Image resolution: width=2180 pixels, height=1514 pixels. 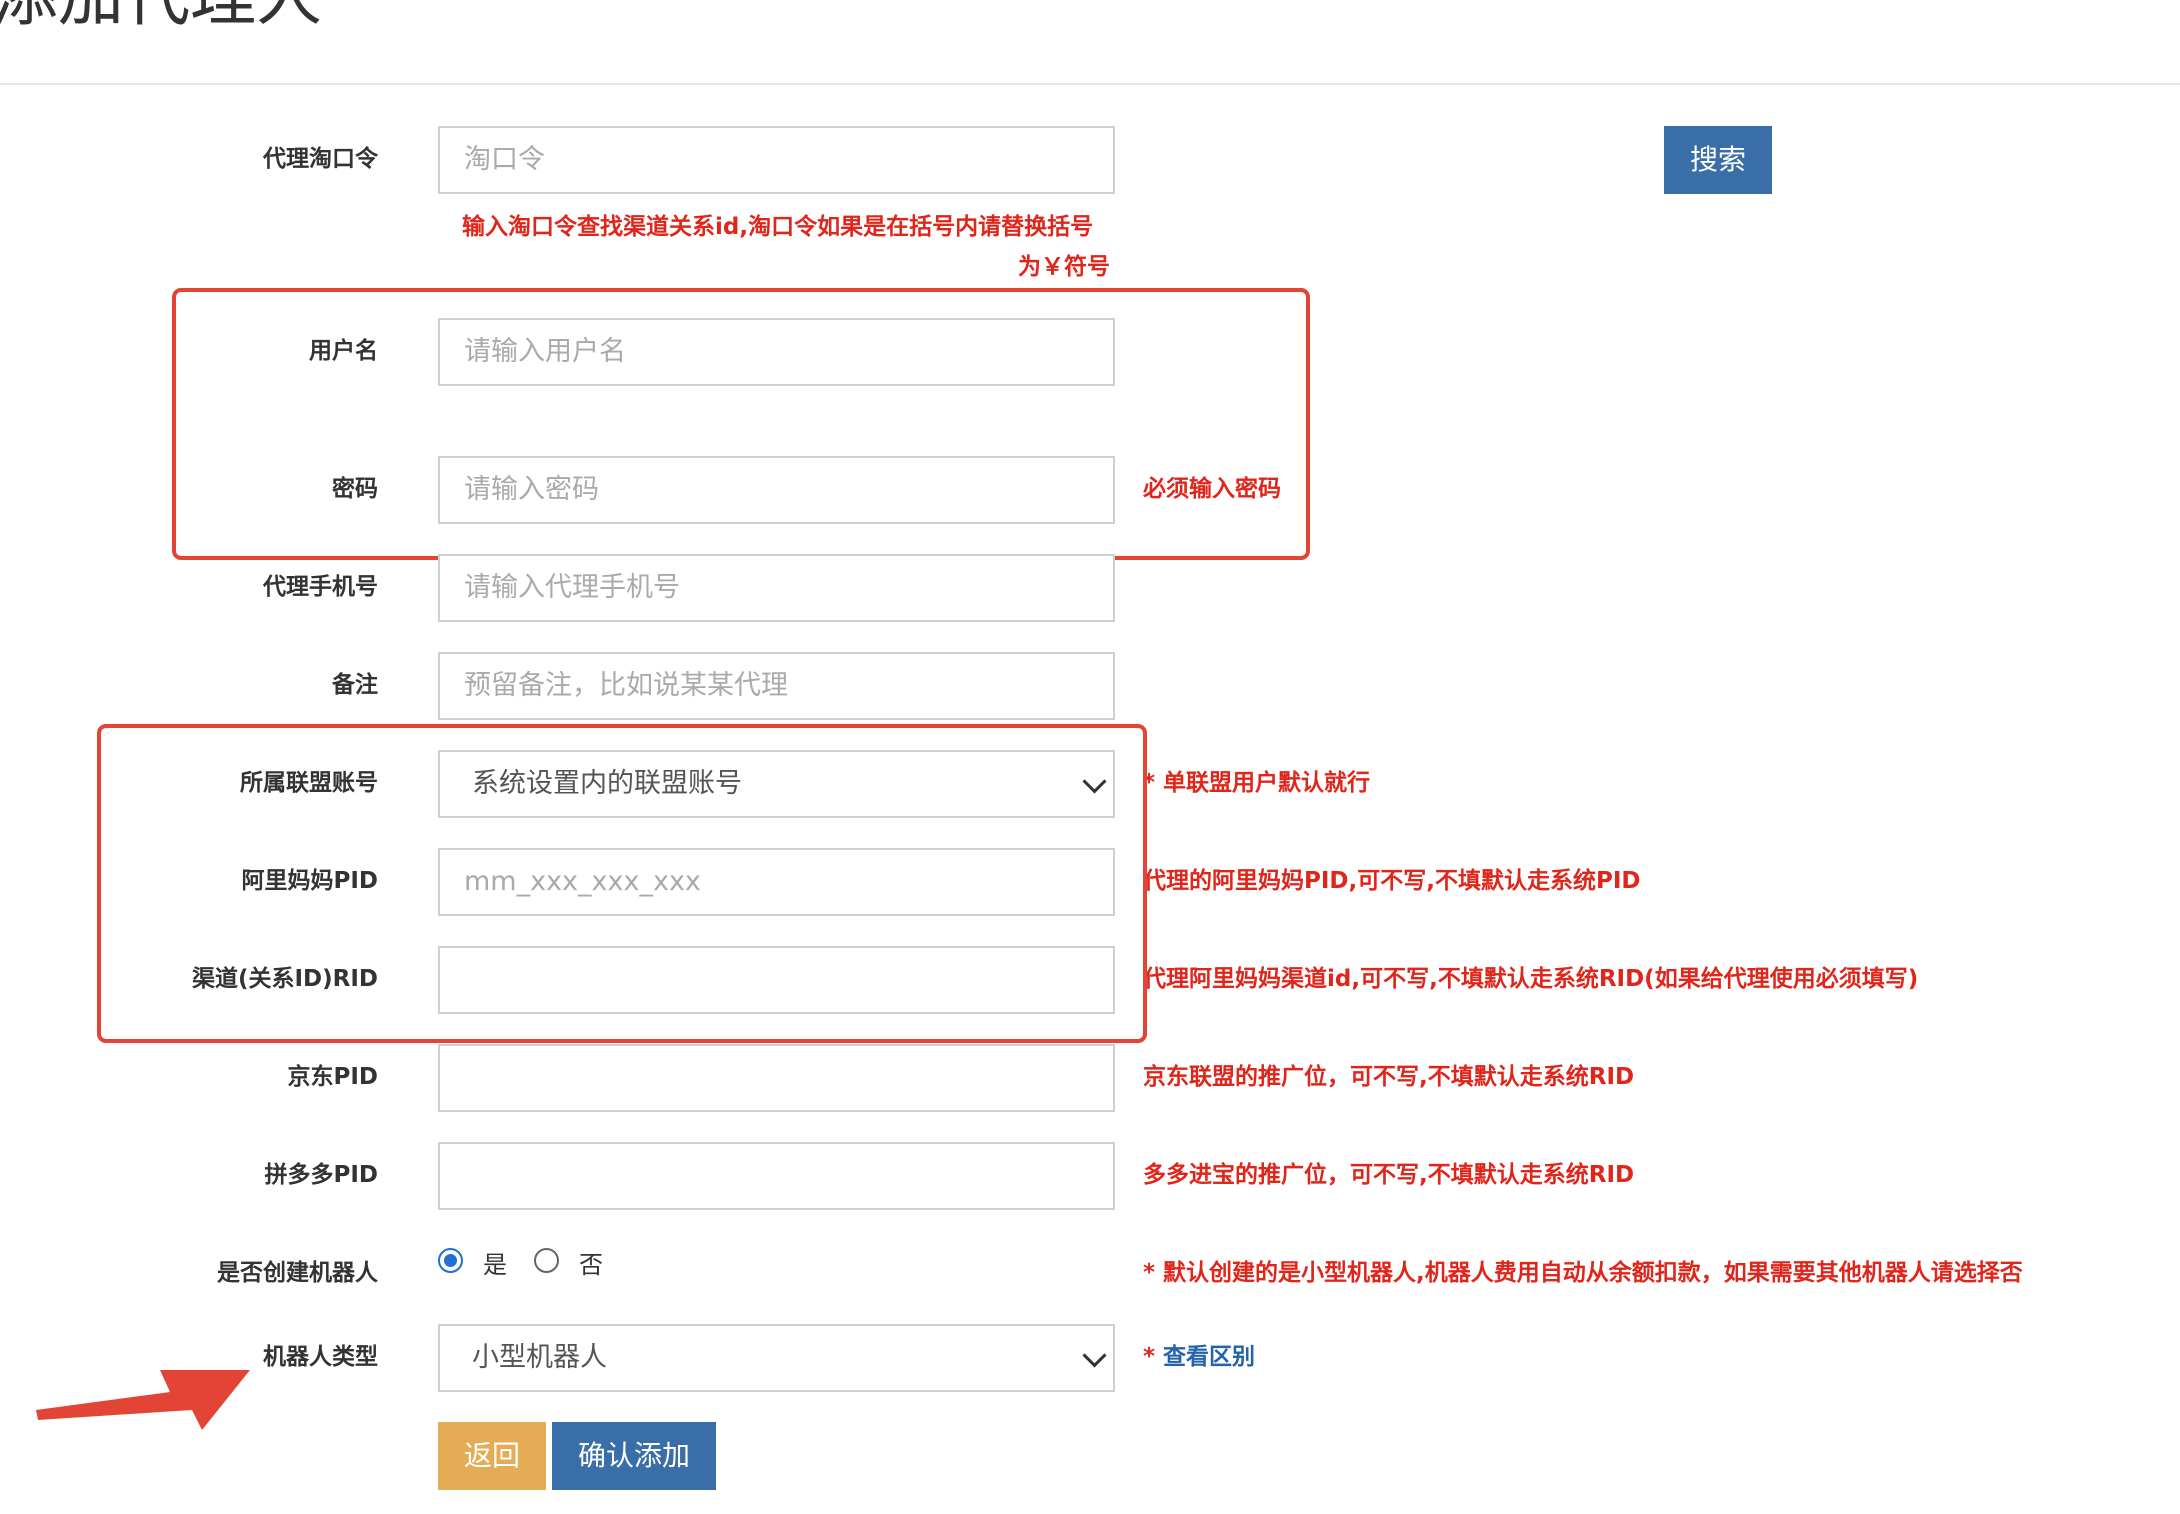 What do you see at coordinates (1389, 1175) in the screenshot?
I see `pdd-pid-hint: 多多进宝的推广位，可不写,不填默认走系统RID` at bounding box center [1389, 1175].